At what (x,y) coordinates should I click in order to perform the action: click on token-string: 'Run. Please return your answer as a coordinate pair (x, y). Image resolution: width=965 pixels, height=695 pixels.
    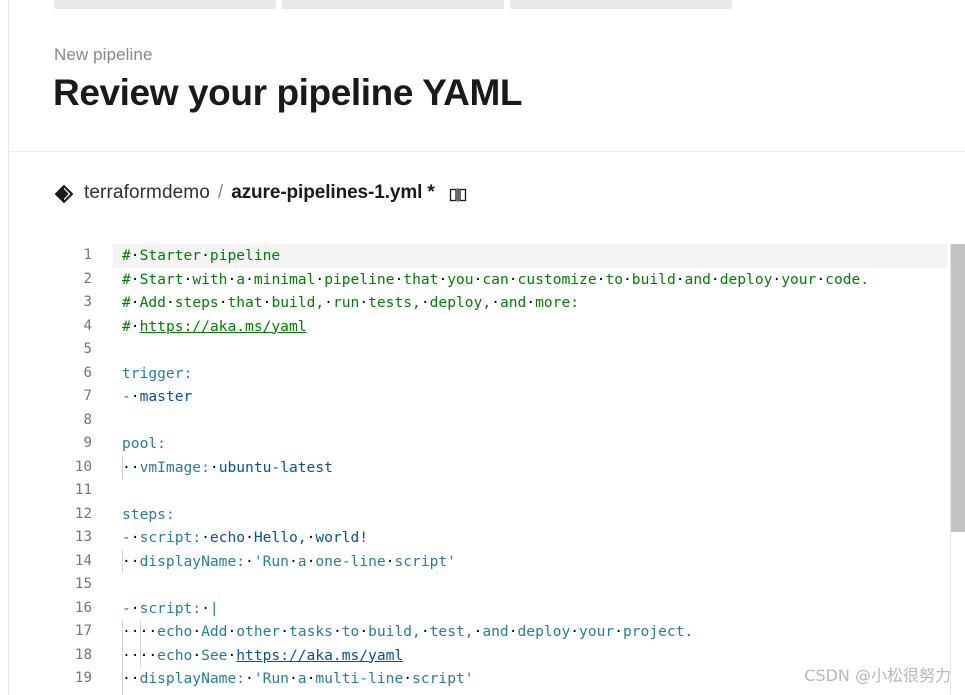
    Looking at the image, I should click on (271, 678).